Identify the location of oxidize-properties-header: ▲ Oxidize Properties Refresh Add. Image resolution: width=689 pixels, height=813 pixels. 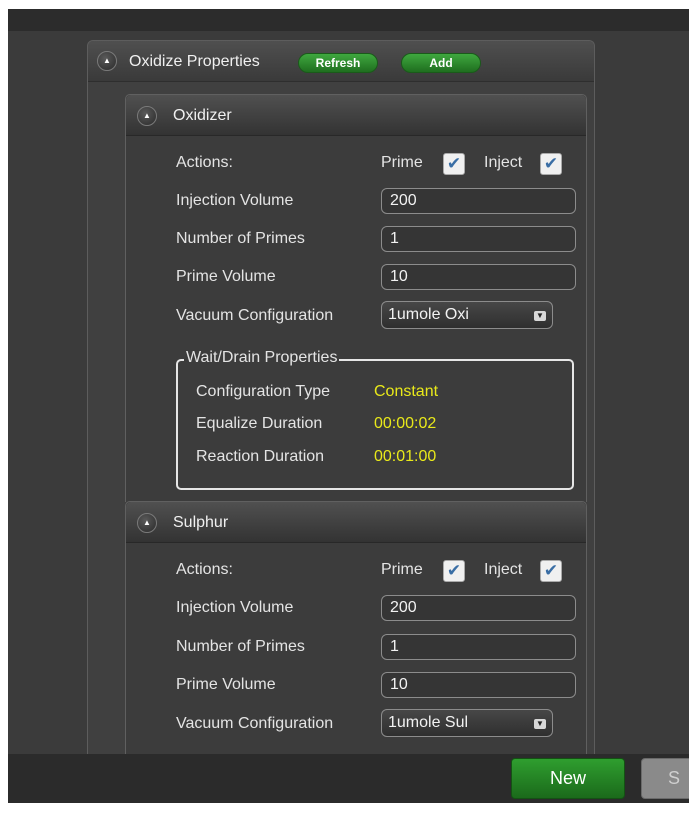
(341, 61).